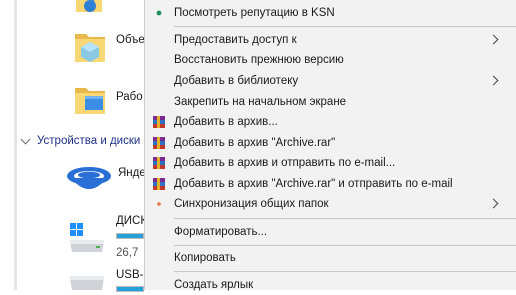 The height and width of the screenshot is (295, 516). What do you see at coordinates (130, 221) in the screenshot?
I see `drive-label: ДИСК` at bounding box center [130, 221].